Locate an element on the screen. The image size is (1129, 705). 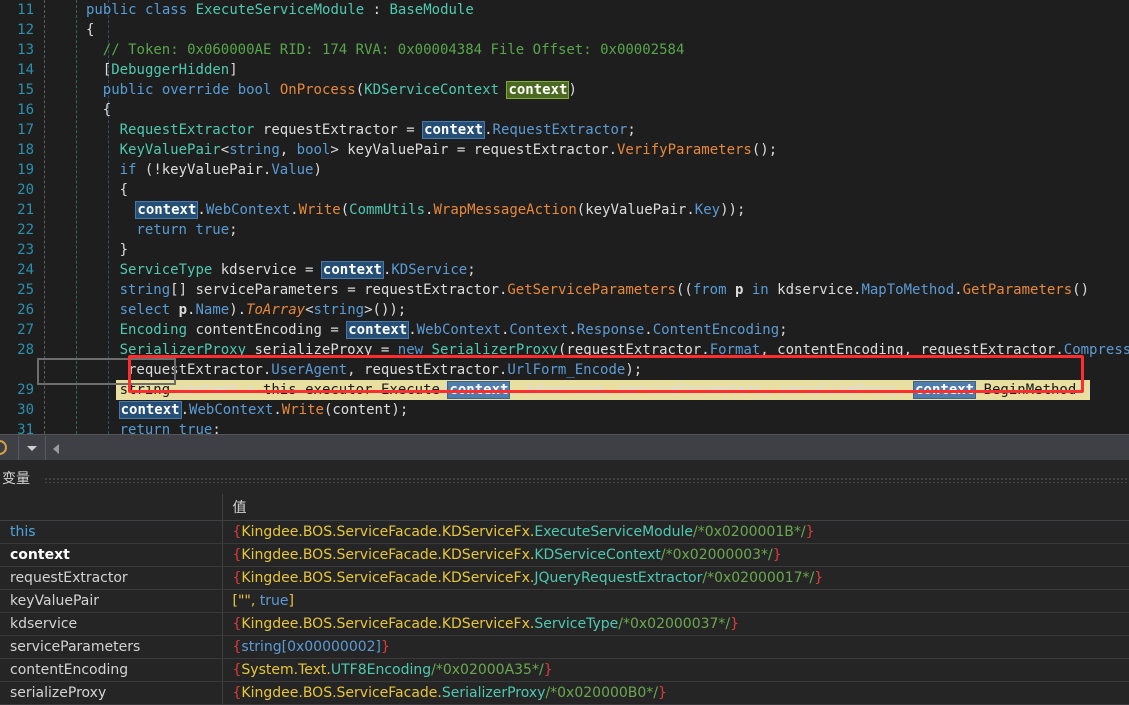
variable-name: contentEncoding is located at coordinates (111, 670).